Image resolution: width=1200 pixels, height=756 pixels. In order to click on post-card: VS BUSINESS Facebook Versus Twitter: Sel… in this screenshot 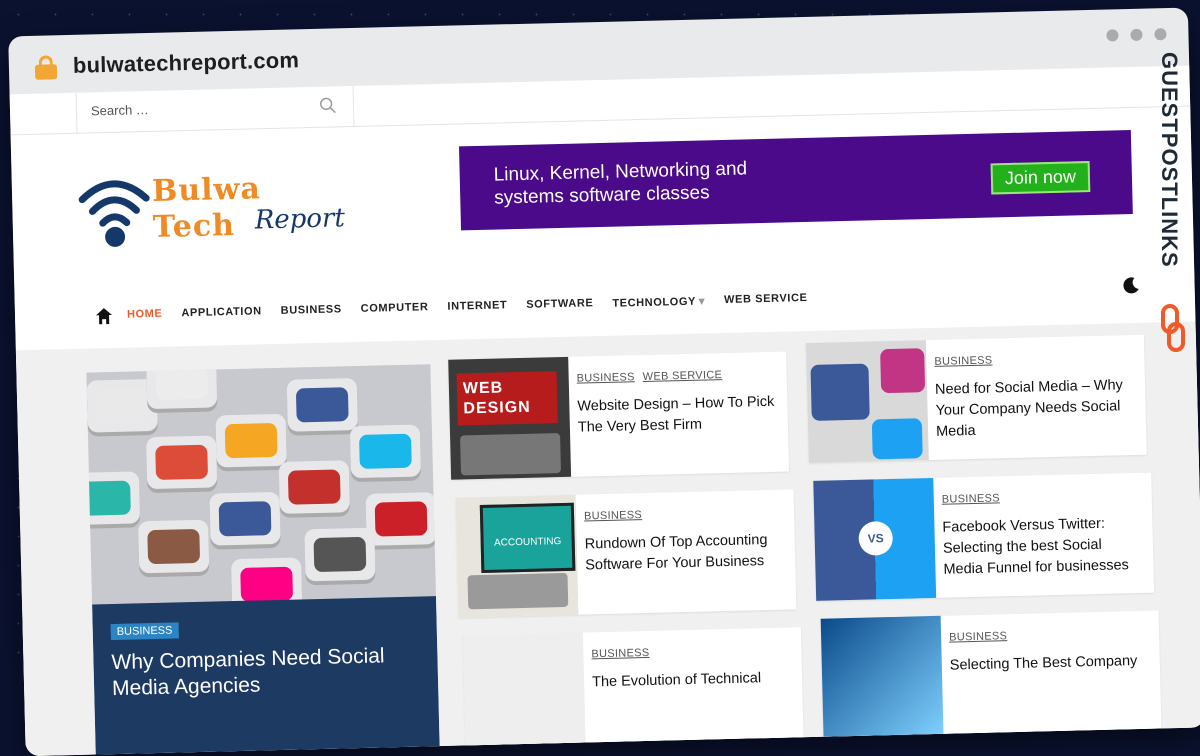, I will do `click(984, 536)`.